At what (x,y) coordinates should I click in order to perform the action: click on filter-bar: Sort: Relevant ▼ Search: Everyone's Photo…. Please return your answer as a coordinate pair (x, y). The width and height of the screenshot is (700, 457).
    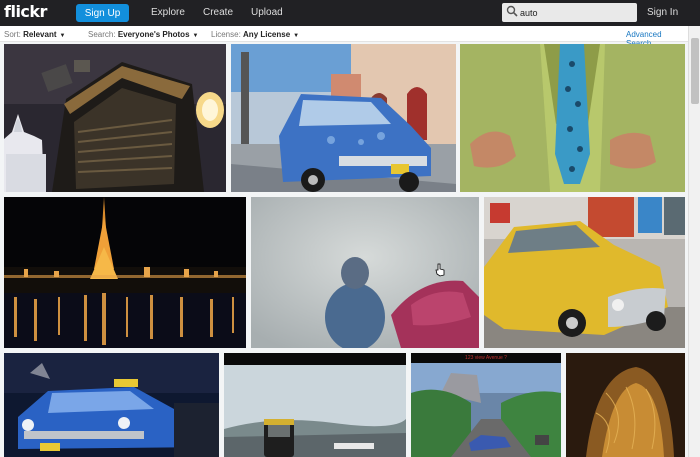
    Looking at the image, I should click on (344, 37).